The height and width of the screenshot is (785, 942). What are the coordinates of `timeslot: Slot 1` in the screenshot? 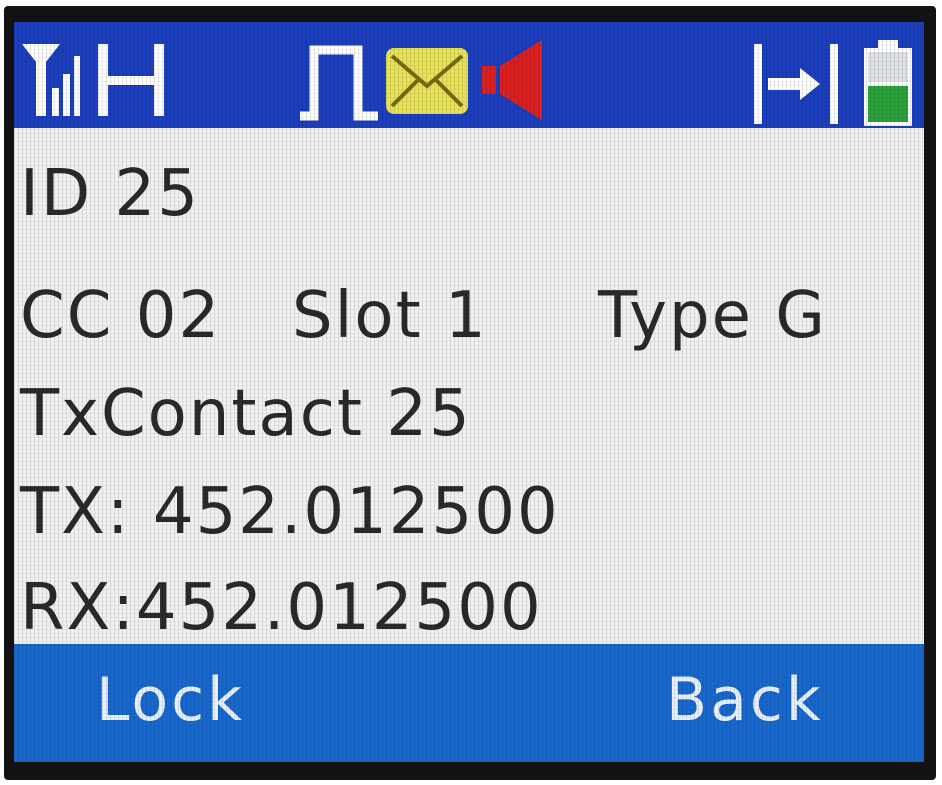 It's located at (390, 316).